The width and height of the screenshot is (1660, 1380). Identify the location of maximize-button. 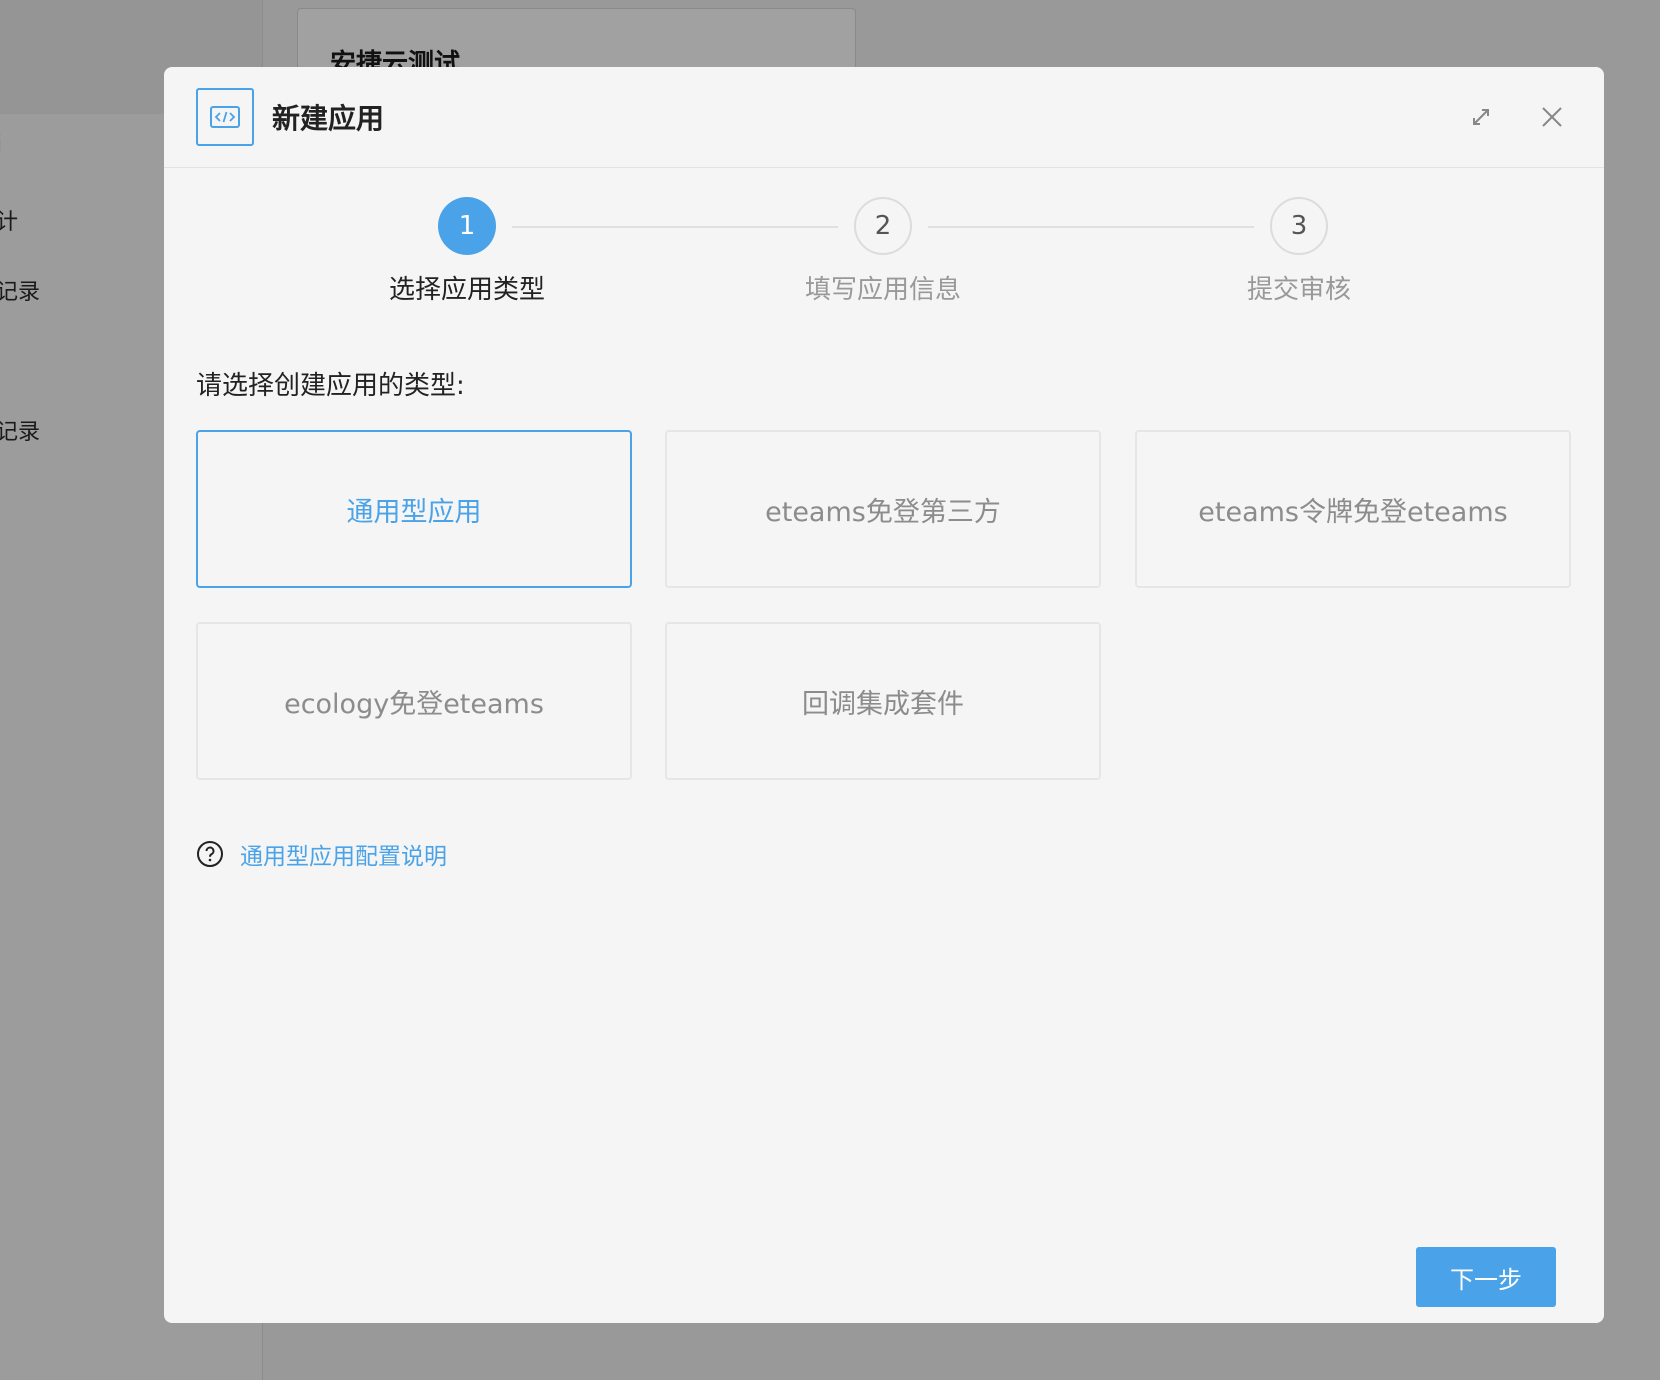
(1481, 117).